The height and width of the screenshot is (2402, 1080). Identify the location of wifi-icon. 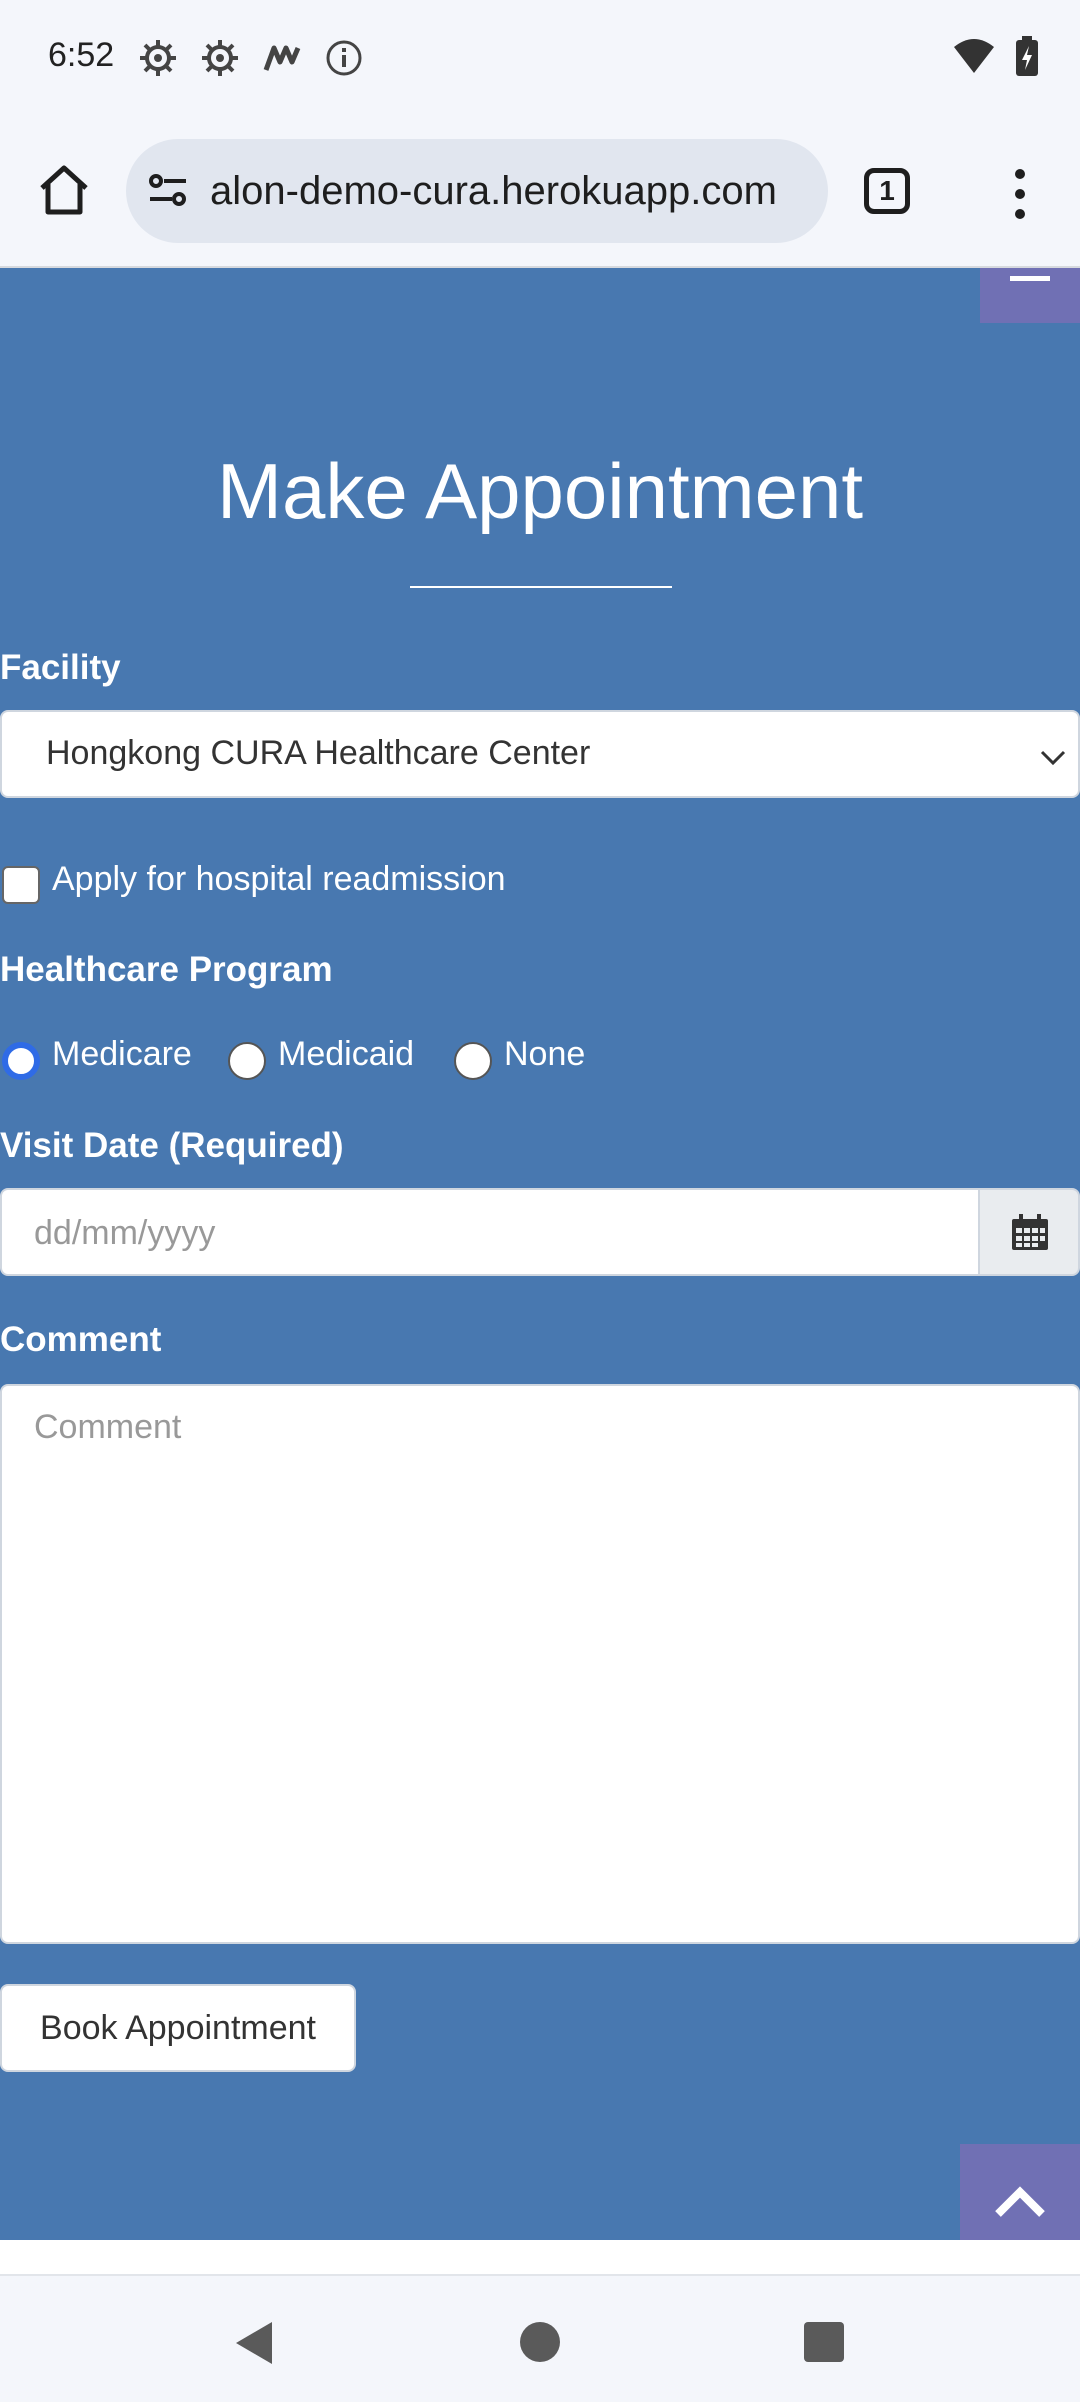
(974, 59).